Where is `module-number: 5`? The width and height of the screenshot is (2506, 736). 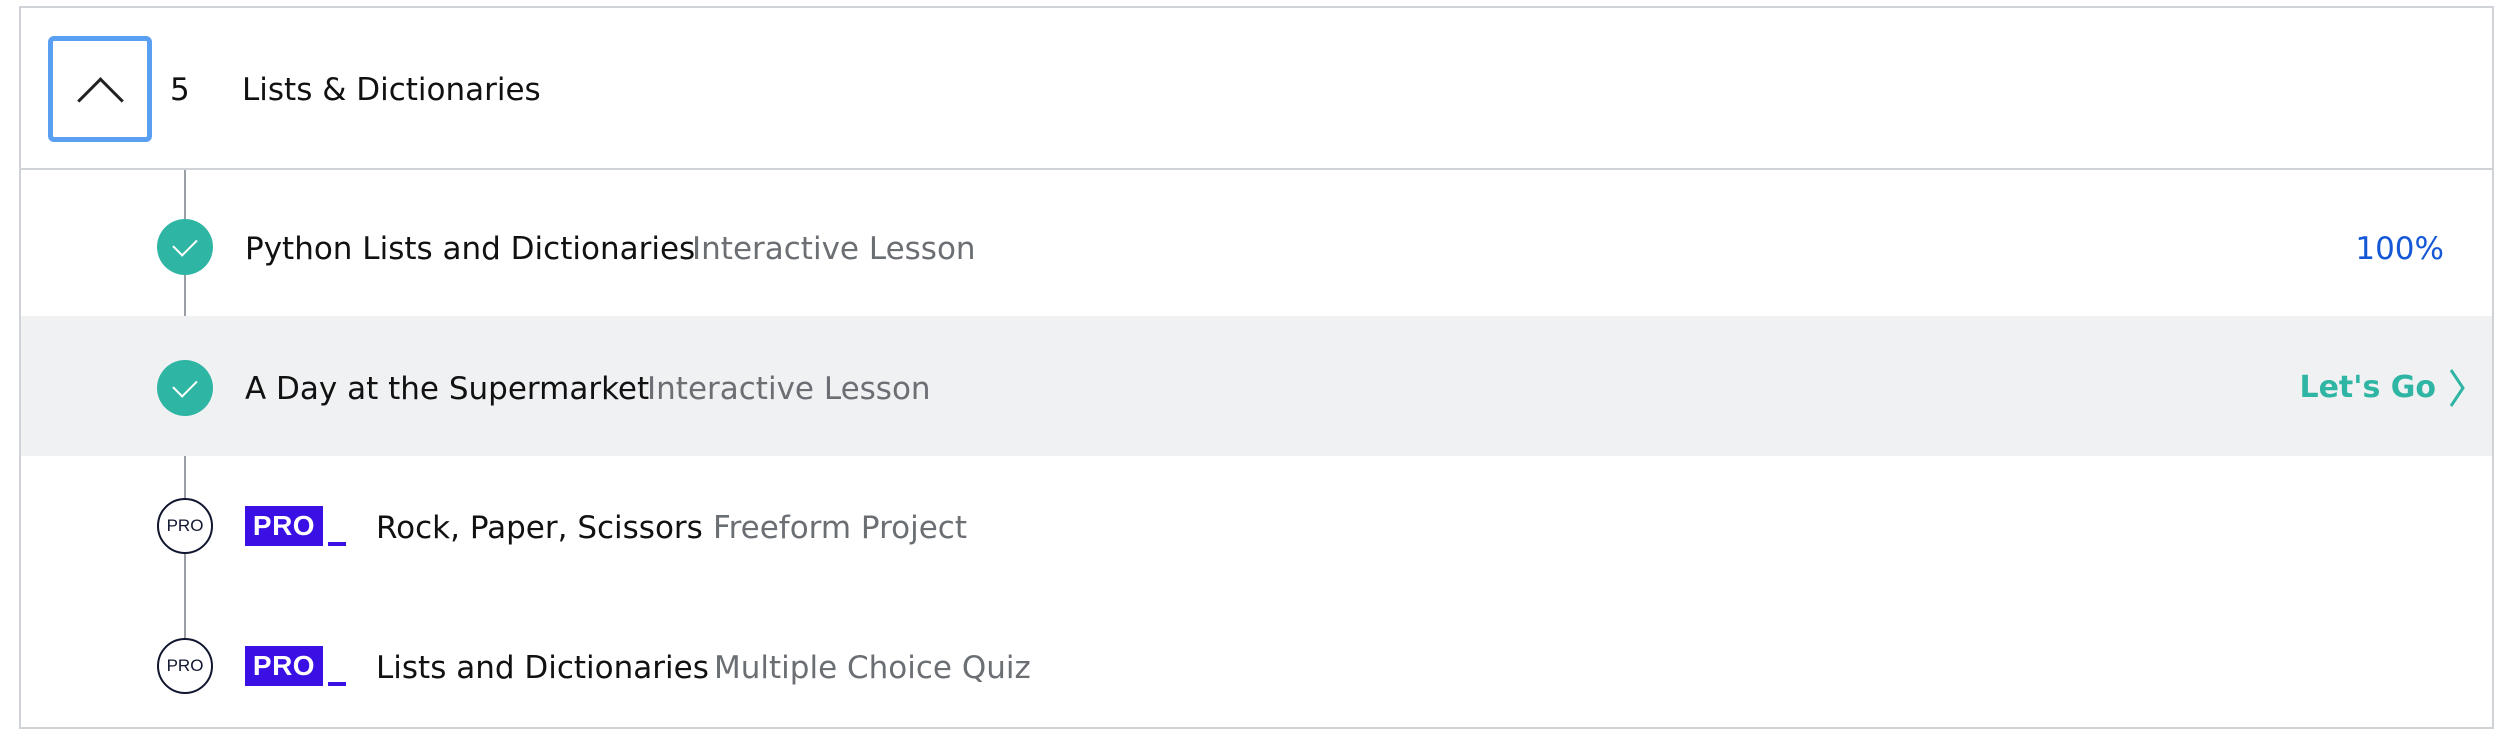 module-number: 5 is located at coordinates (180, 90).